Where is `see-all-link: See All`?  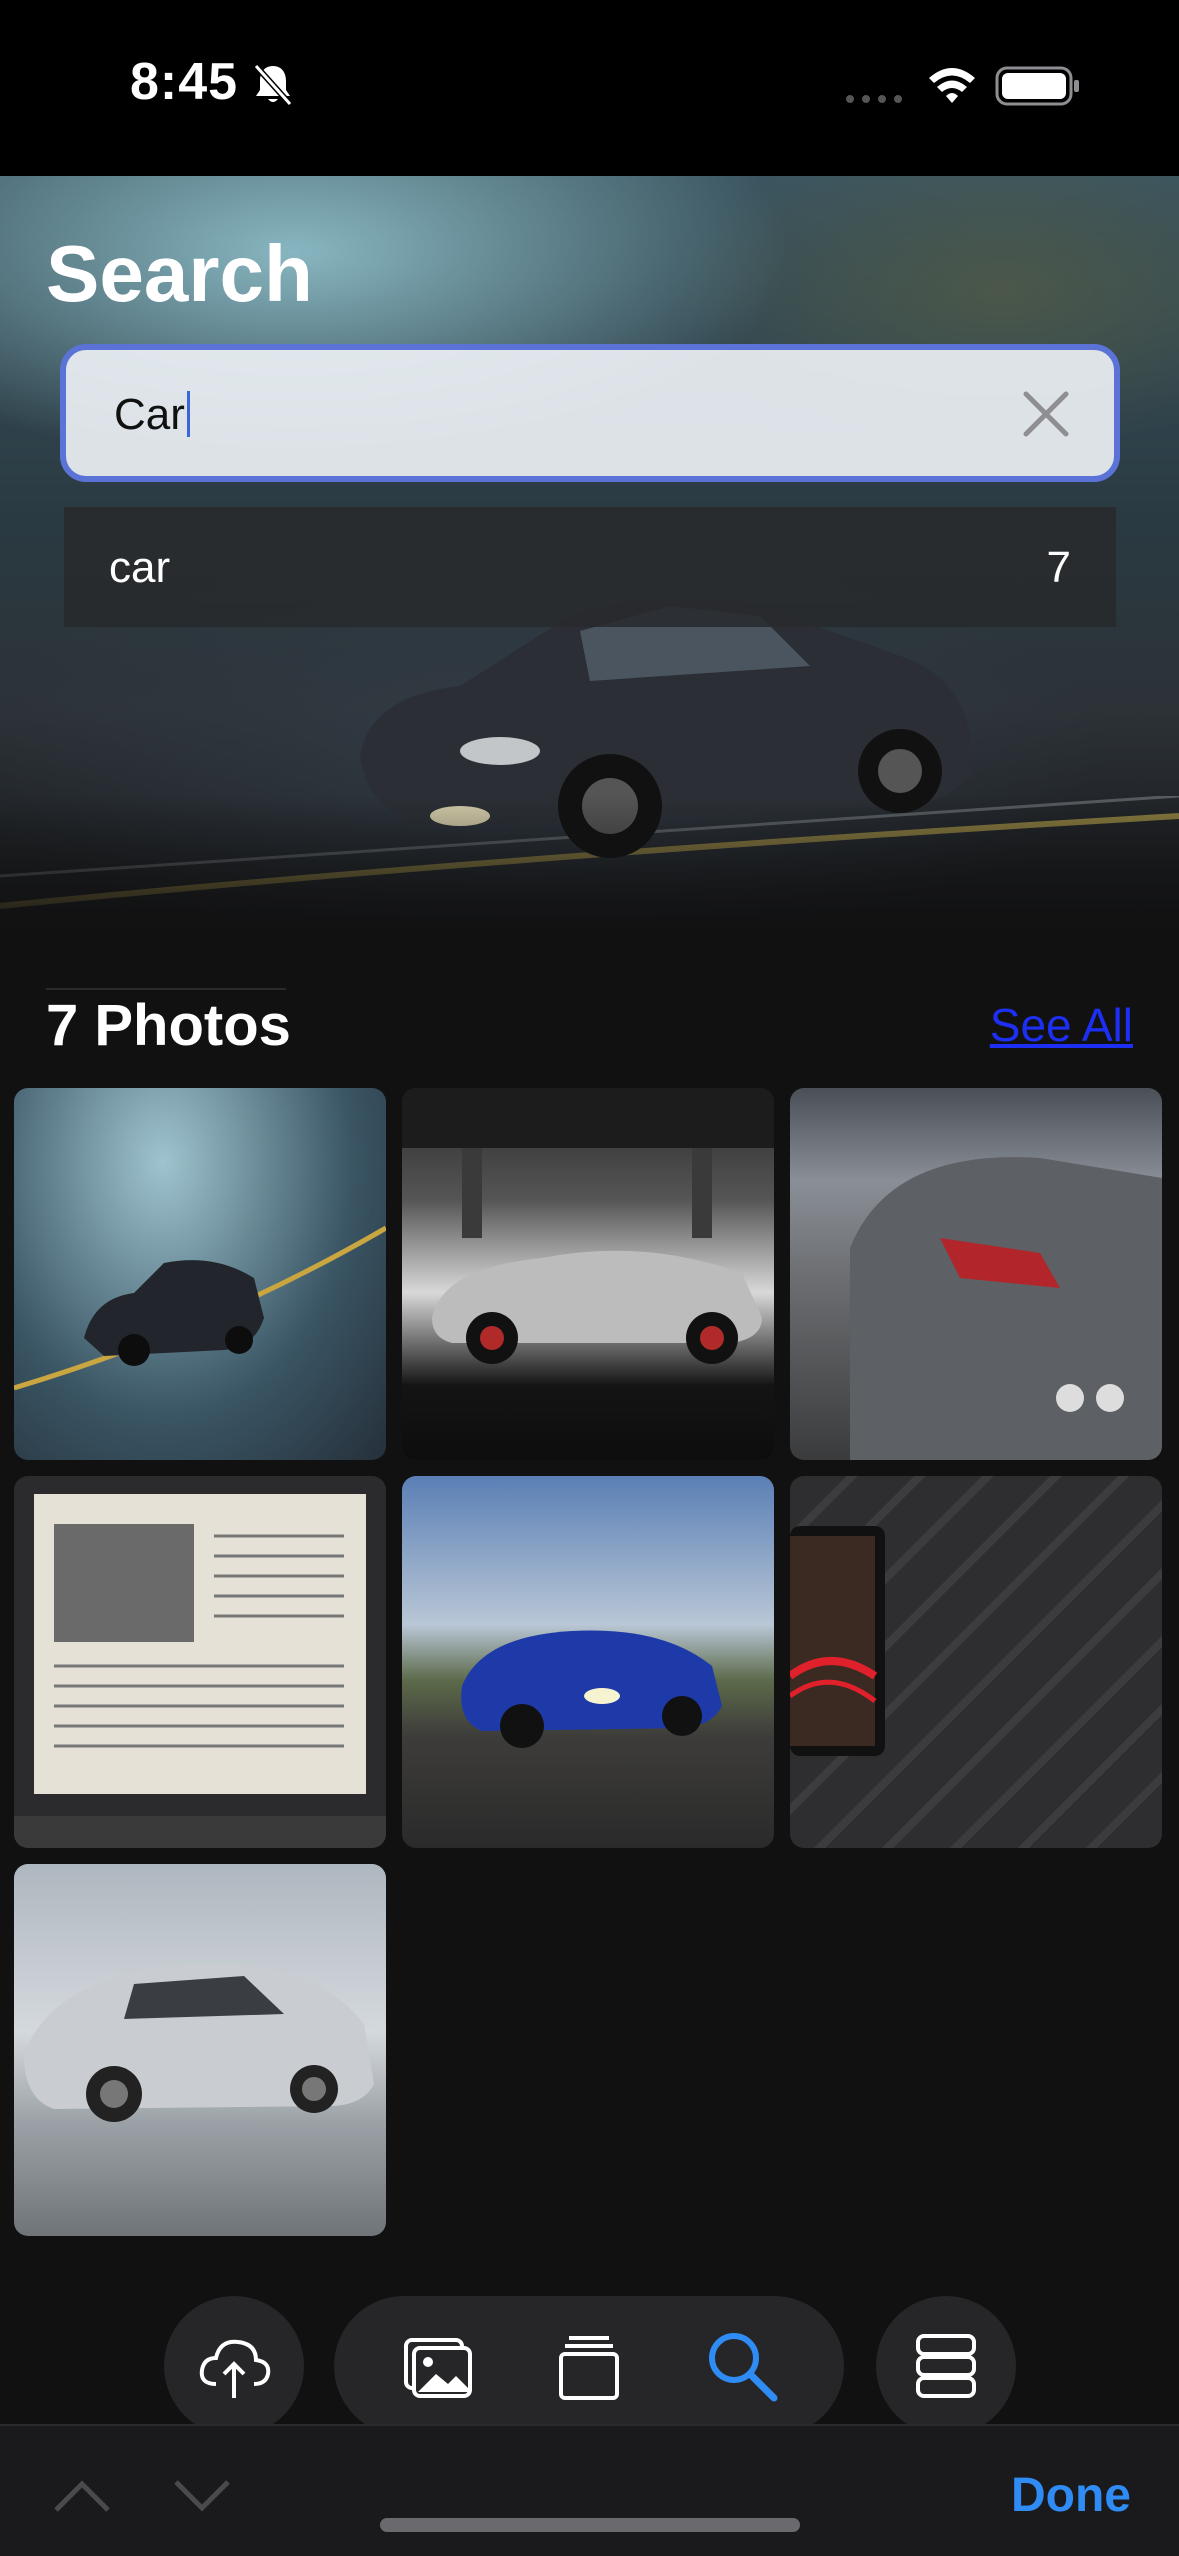 see-all-link: See All is located at coordinates (1061, 1025).